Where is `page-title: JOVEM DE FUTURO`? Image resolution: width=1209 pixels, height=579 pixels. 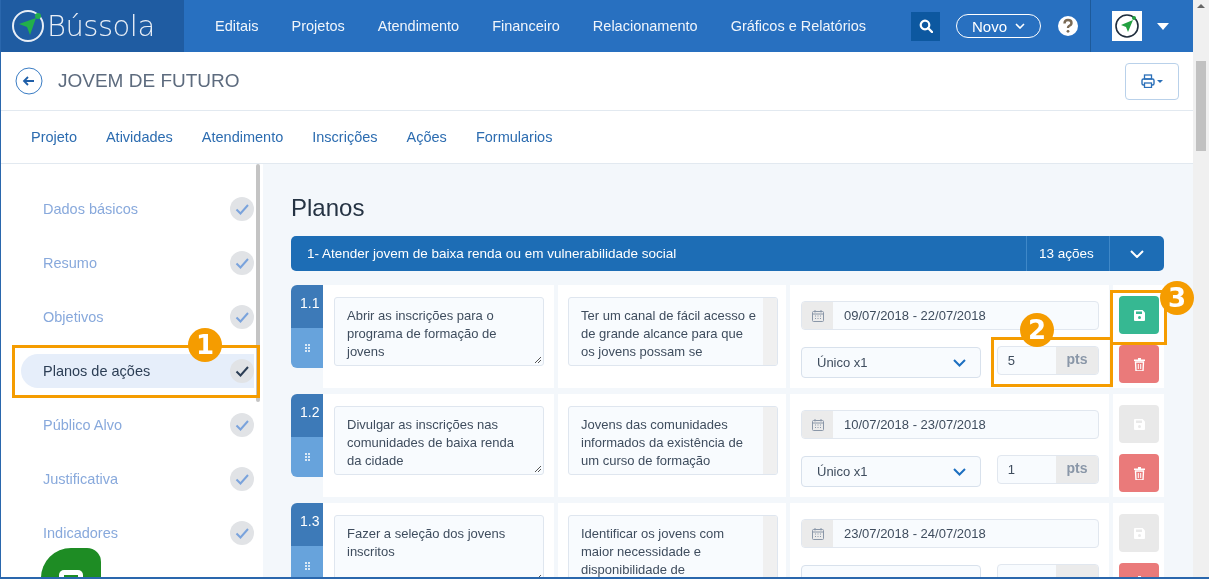 page-title: JOVEM DE FUTURO is located at coordinates (149, 81).